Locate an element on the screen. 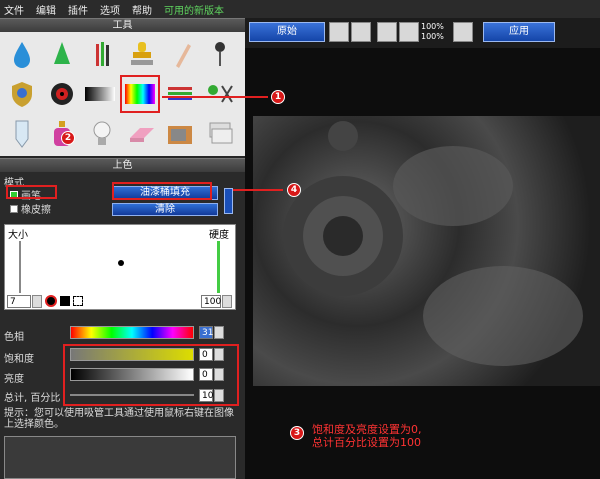 Image resolution: width=600 pixels, height=479 pixels. menu-help: 帮助 is located at coordinates (142, 9).